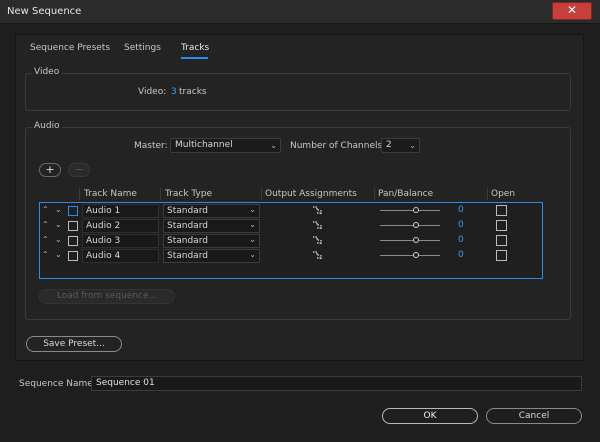 Image resolution: width=600 pixels, height=442 pixels. Describe the element at coordinates (152, 92) in the screenshot. I see `video-label: Video:` at that location.